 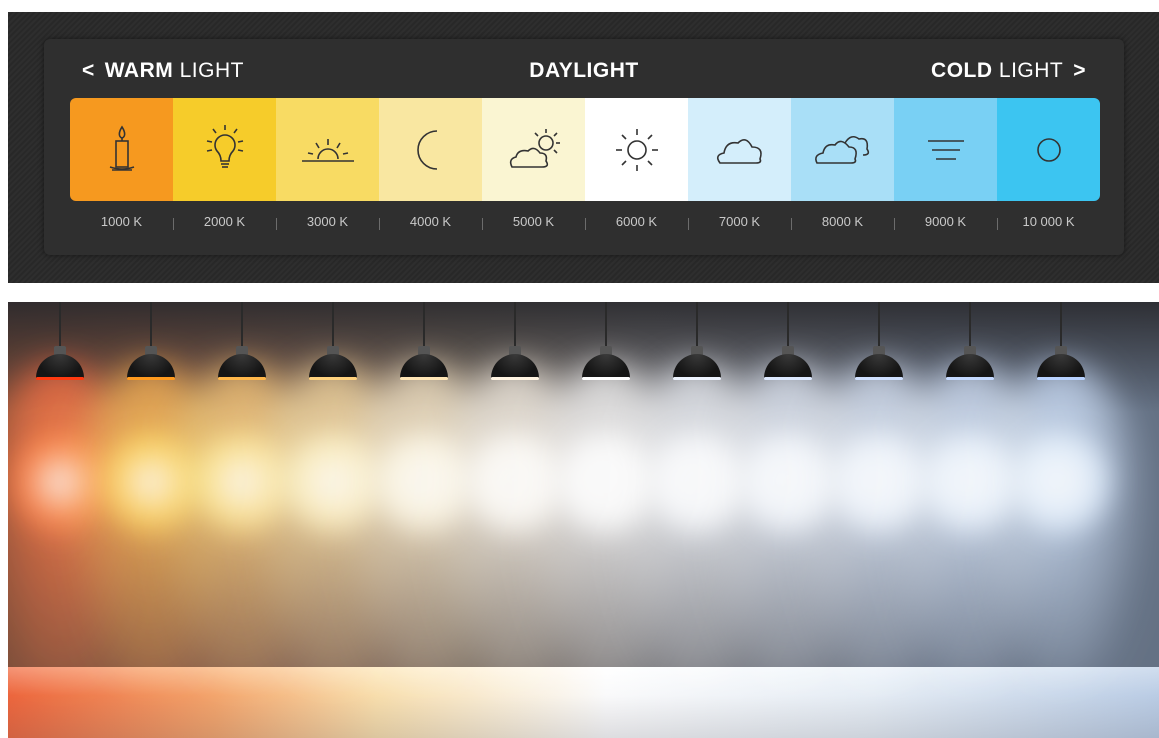 I want to click on sunrise-icon, so click(x=327, y=150).